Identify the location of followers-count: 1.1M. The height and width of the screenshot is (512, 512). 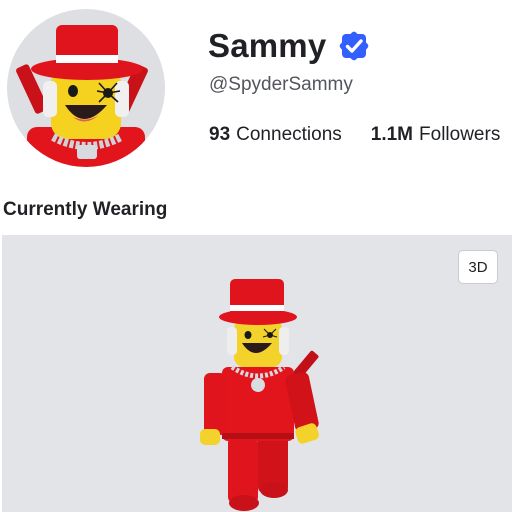
(392, 134).